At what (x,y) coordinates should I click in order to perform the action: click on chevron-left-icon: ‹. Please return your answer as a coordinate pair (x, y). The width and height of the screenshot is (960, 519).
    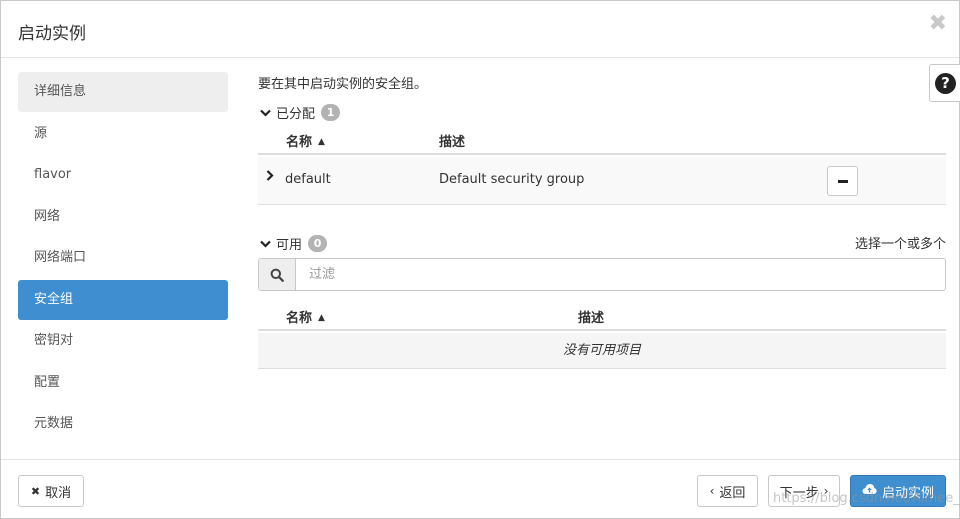
    Looking at the image, I should click on (712, 491).